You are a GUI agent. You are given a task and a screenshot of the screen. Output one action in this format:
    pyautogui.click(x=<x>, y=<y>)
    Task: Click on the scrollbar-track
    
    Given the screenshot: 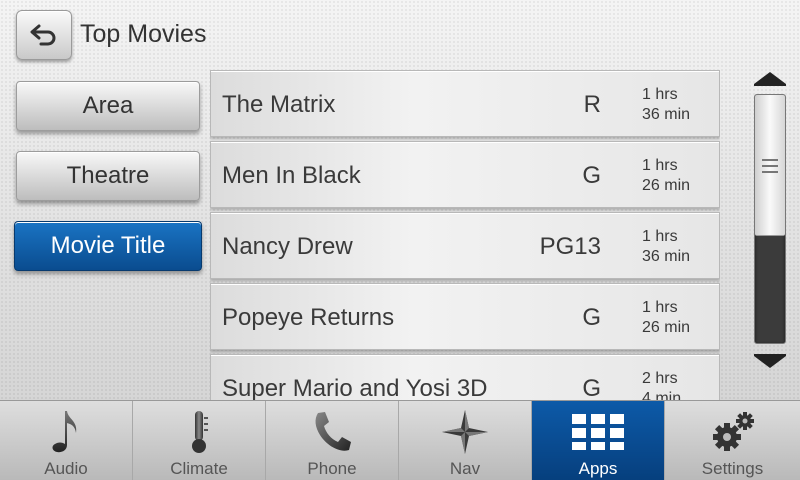 What is the action you would take?
    pyautogui.click(x=770, y=219)
    